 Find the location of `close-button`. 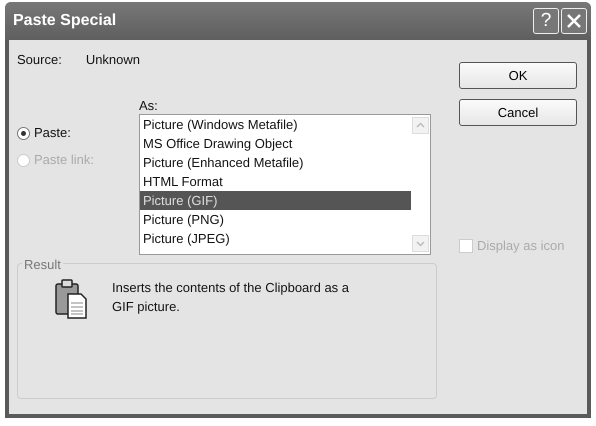

close-button is located at coordinates (574, 21).